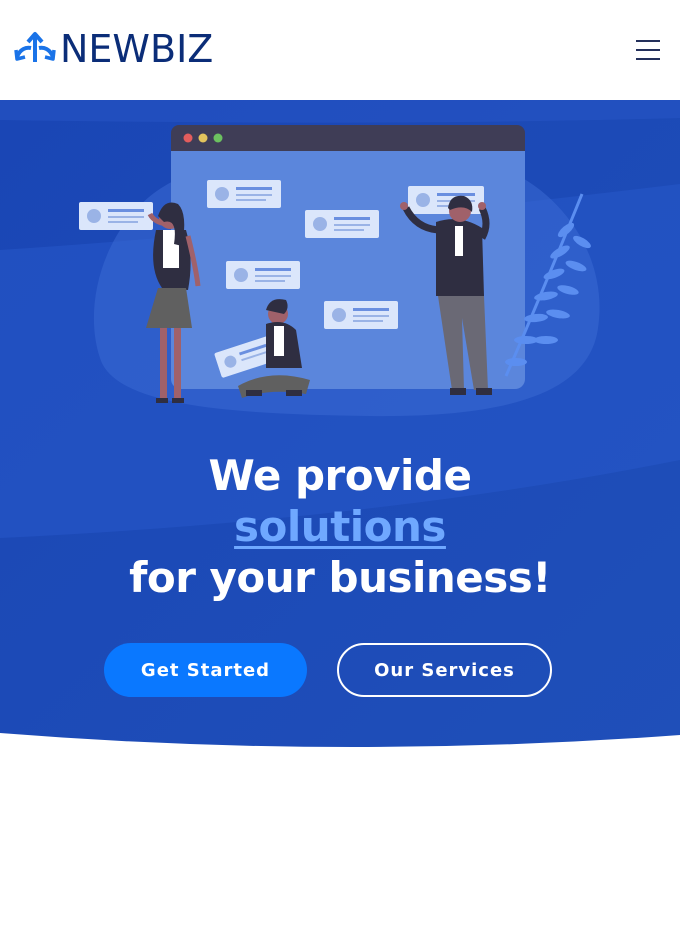 The image size is (680, 926). I want to click on headline-line-3: for your business!, so click(340, 577).